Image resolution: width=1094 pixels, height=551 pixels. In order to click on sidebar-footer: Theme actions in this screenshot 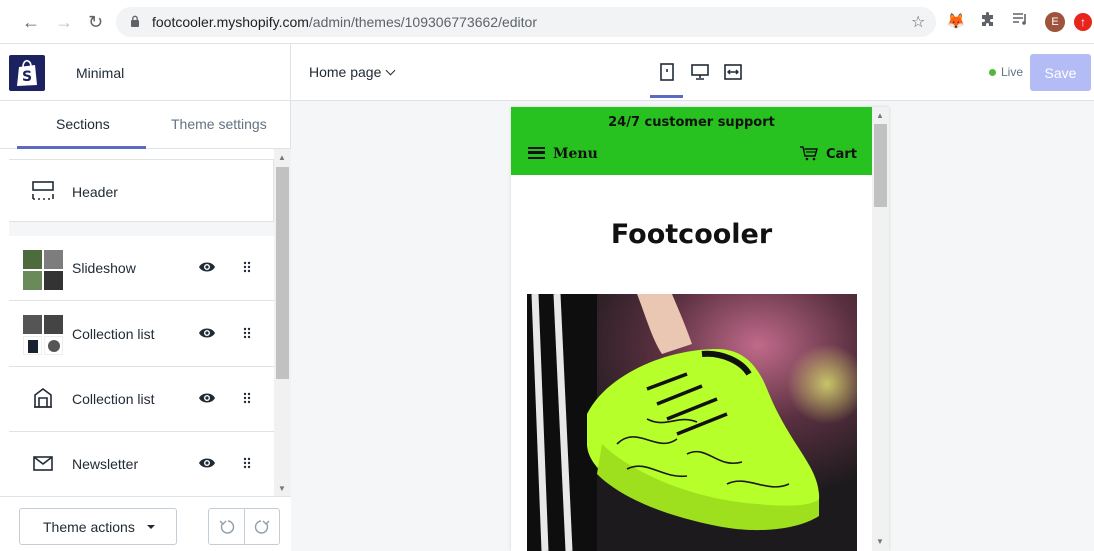, I will do `click(145, 523)`.